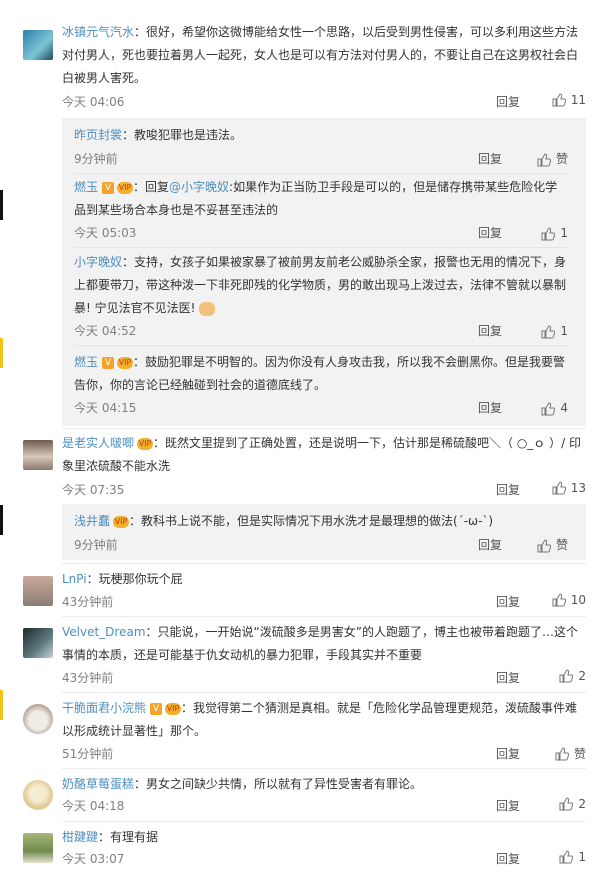 The width and height of the screenshot is (602, 876). What do you see at coordinates (104, 708) in the screenshot?
I see `username-link: 干脆面君小浣熊` at bounding box center [104, 708].